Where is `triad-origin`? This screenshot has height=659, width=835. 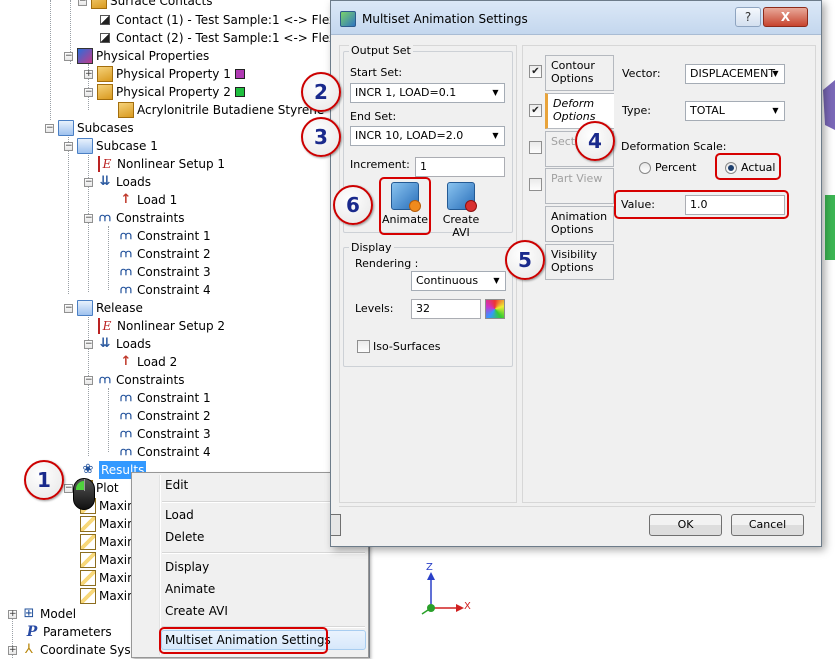
triad-origin is located at coordinates (431, 608).